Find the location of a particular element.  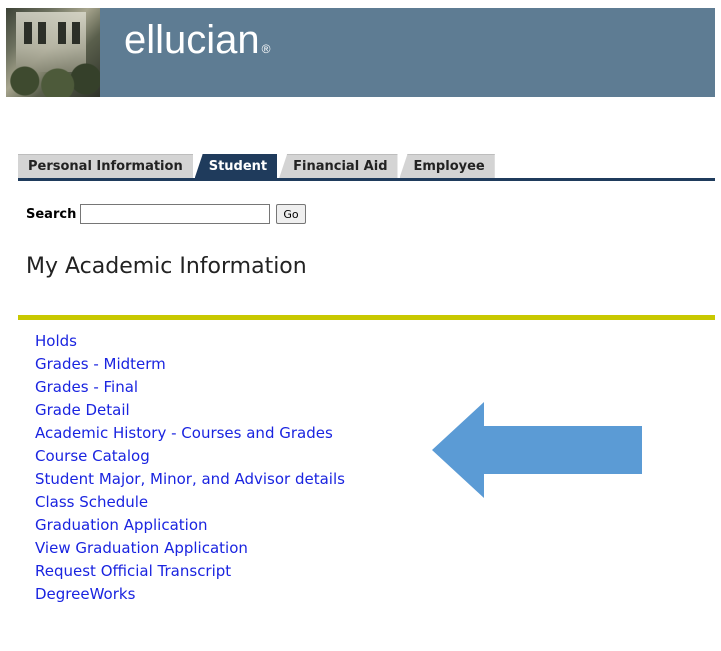

link-course-catalog: Course Catalog is located at coordinates (92, 456).